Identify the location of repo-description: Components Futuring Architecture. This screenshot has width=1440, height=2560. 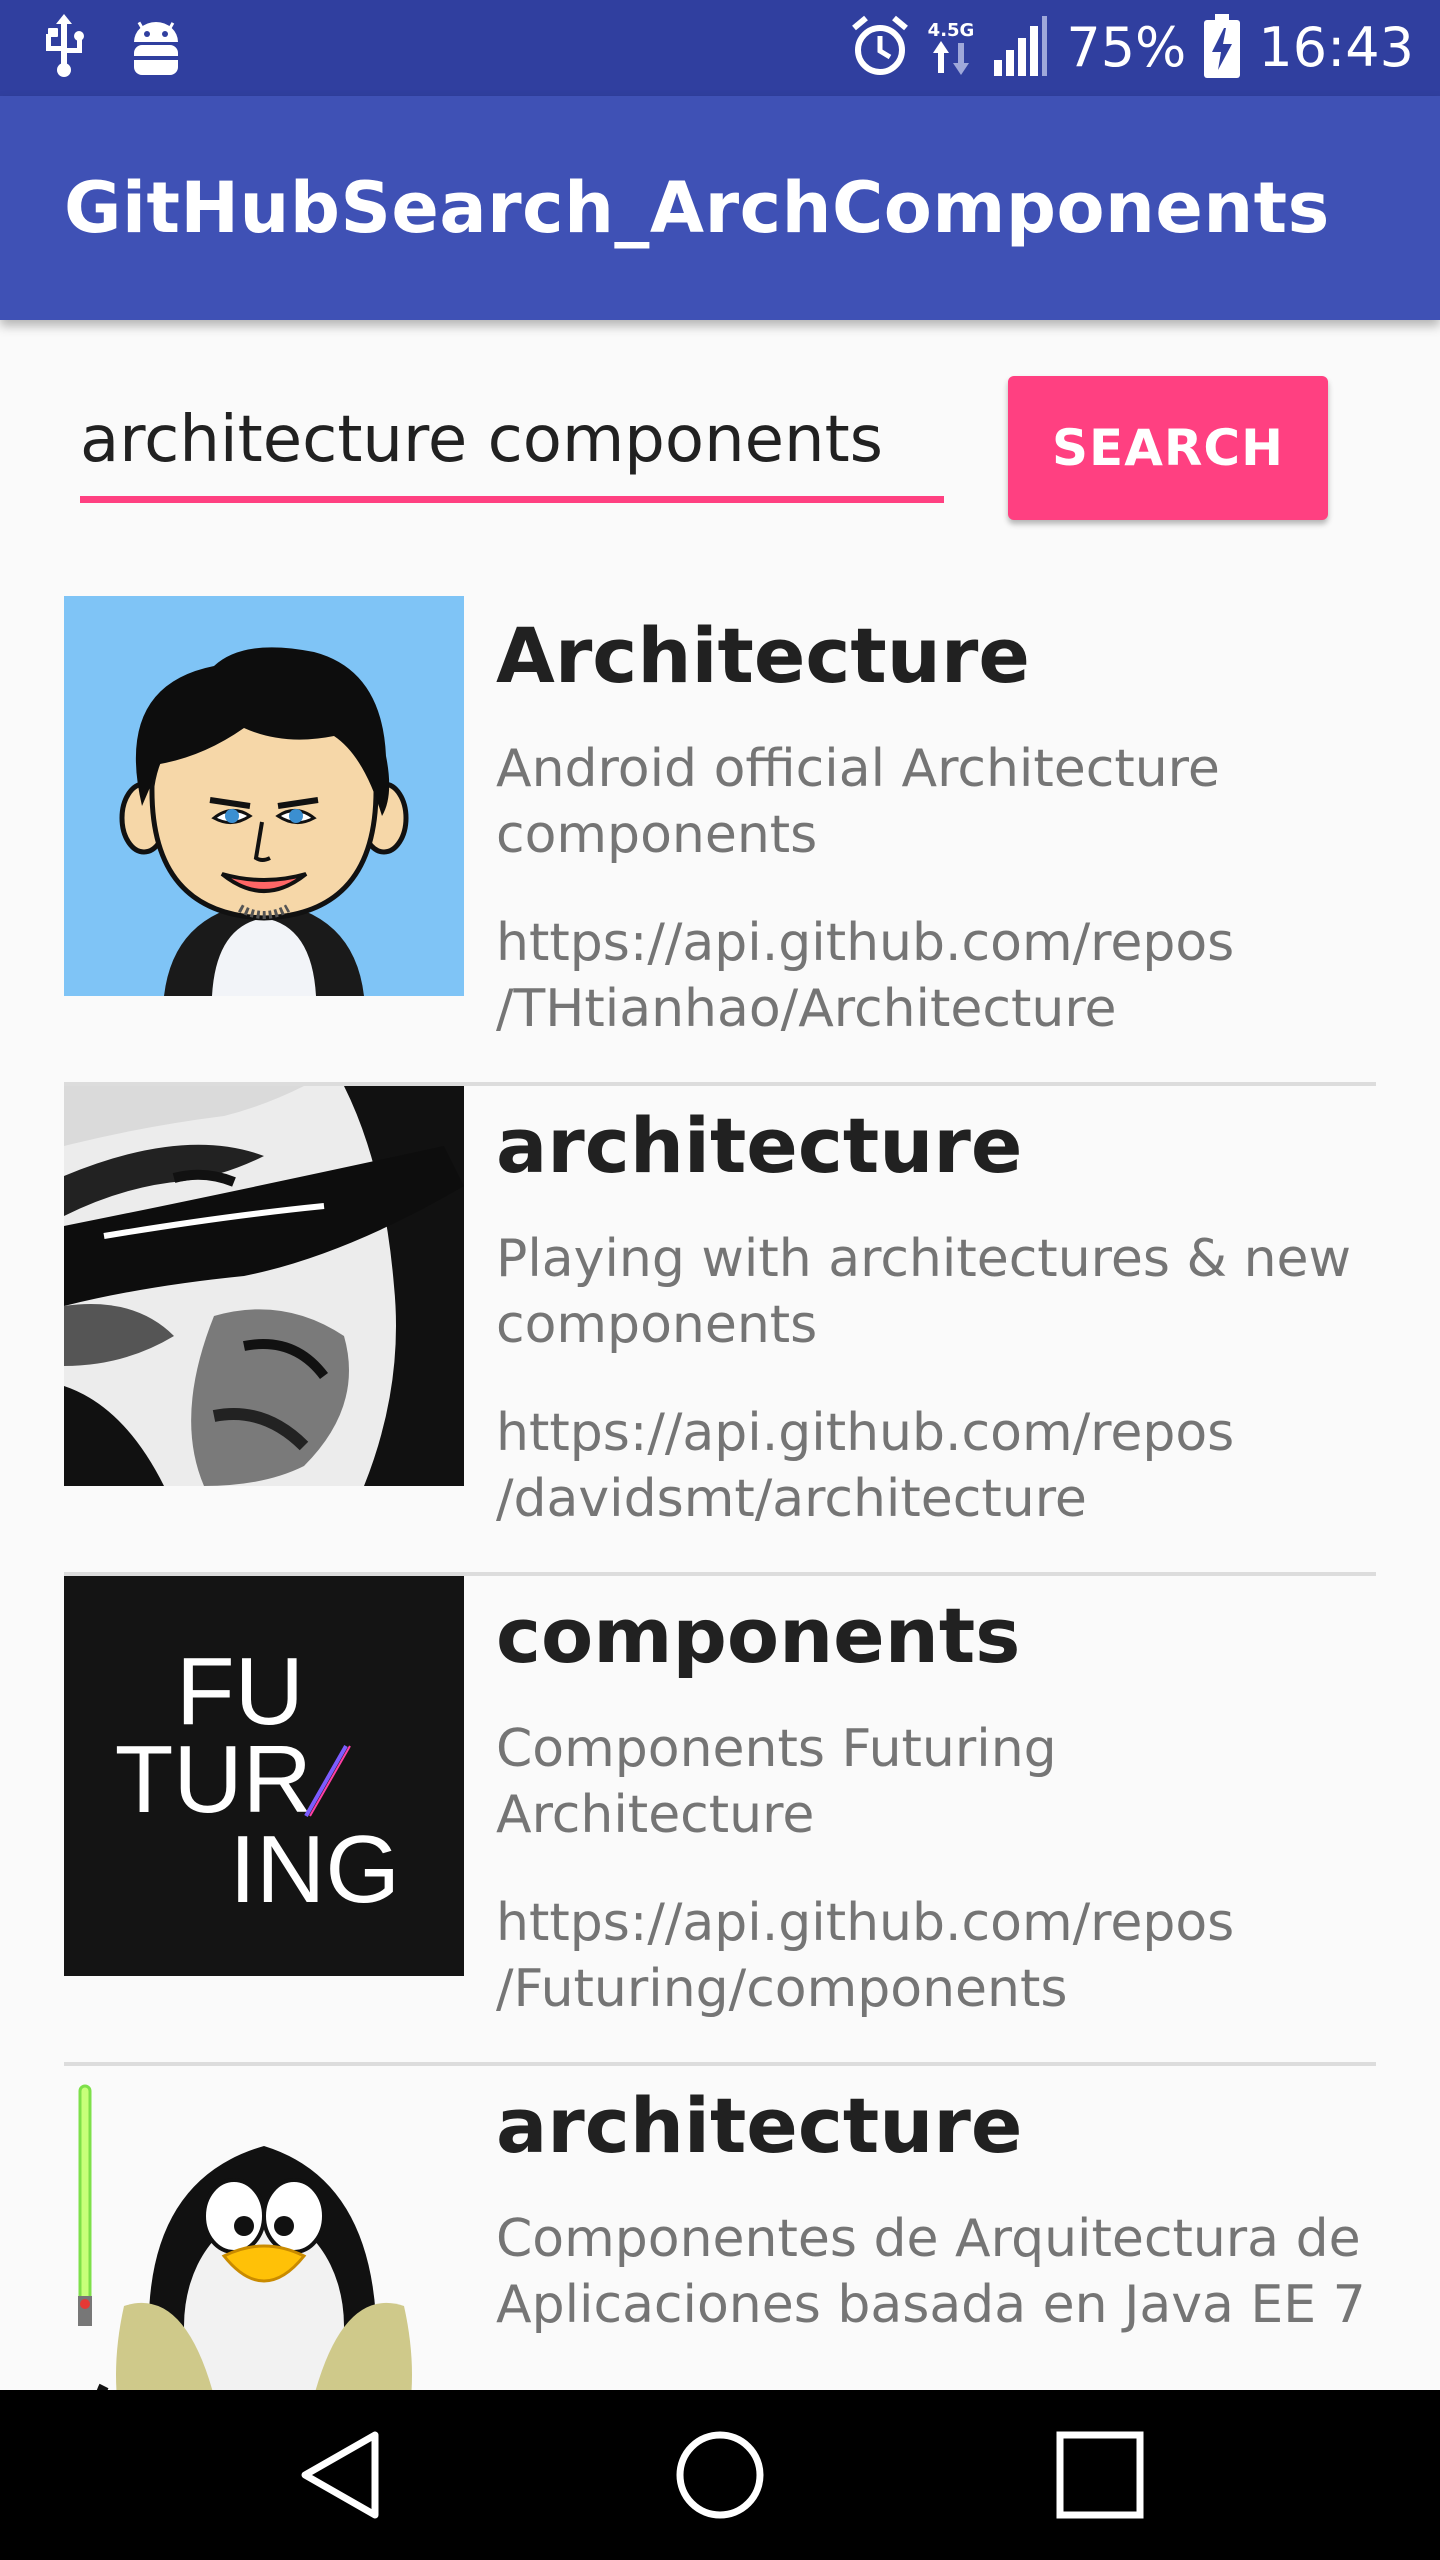
(776, 1782).